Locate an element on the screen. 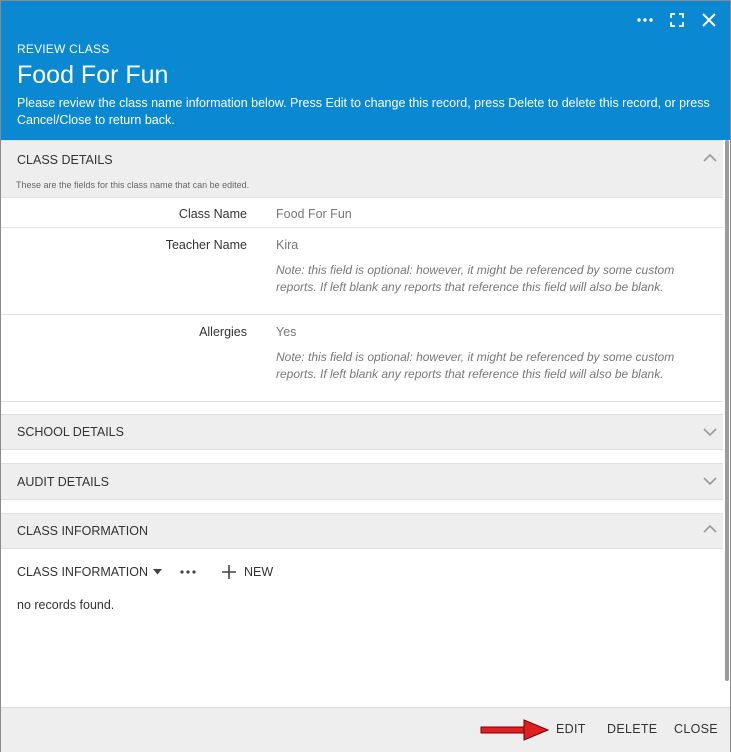 The image size is (731, 752). page-title: Food For Fun is located at coordinates (93, 75).